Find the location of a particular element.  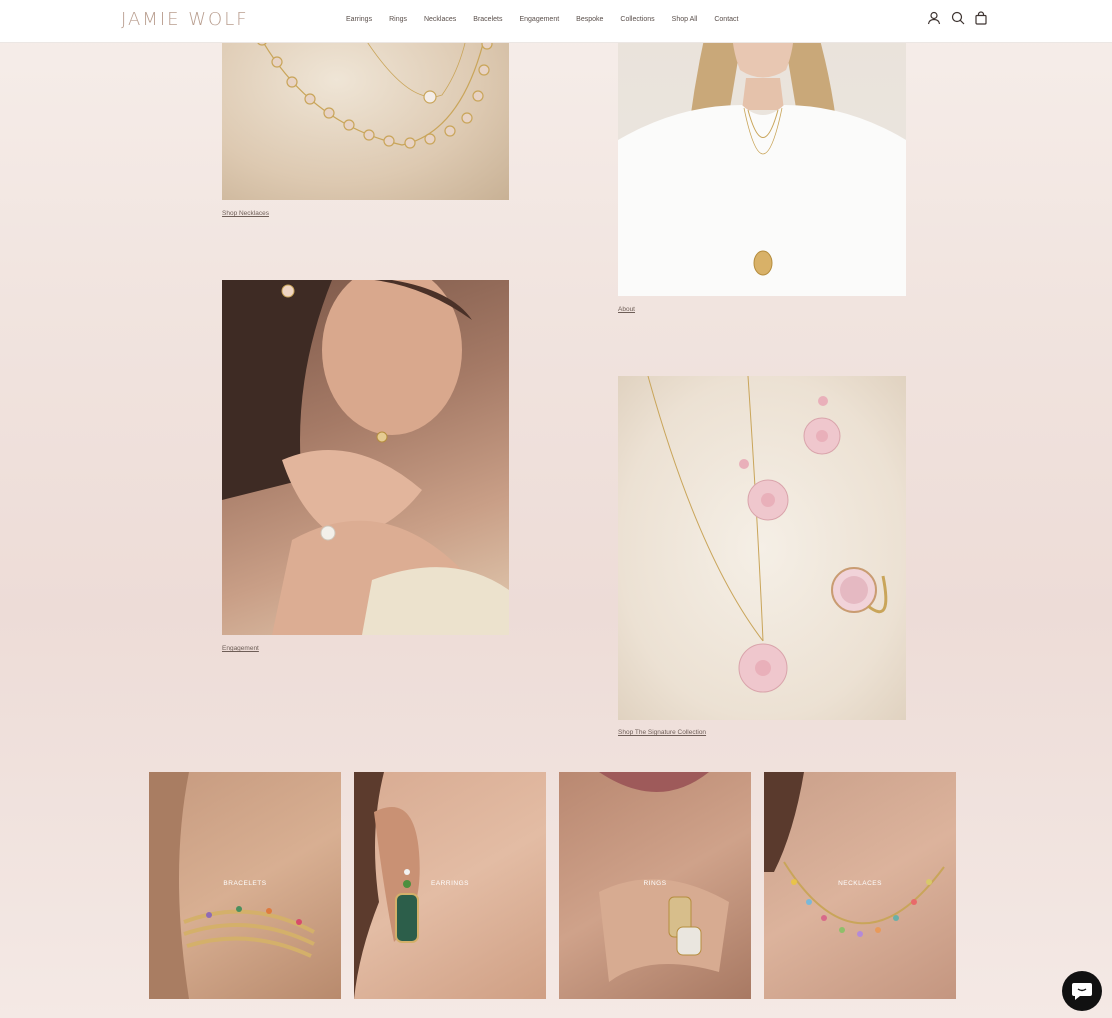

nav-item-earrings: Earrings is located at coordinates (359, 21).